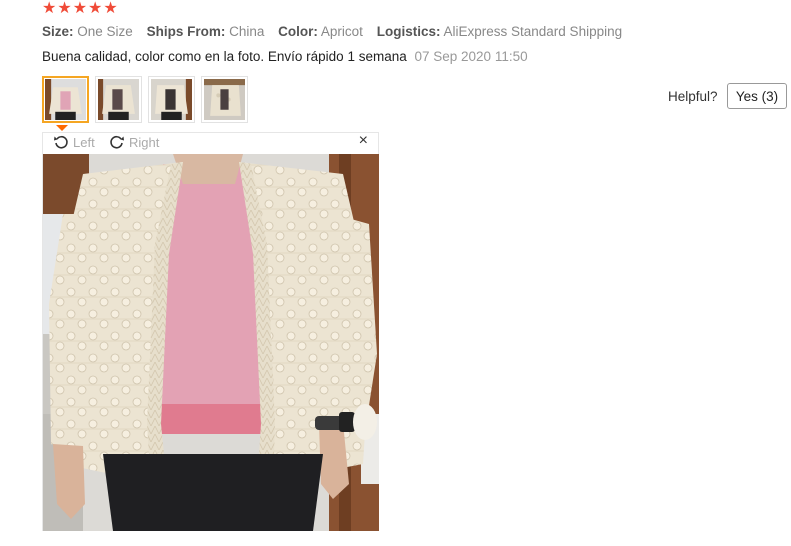 This screenshot has width=791, height=546. What do you see at coordinates (84, 142) in the screenshot?
I see `rotate-left-label: Left` at bounding box center [84, 142].